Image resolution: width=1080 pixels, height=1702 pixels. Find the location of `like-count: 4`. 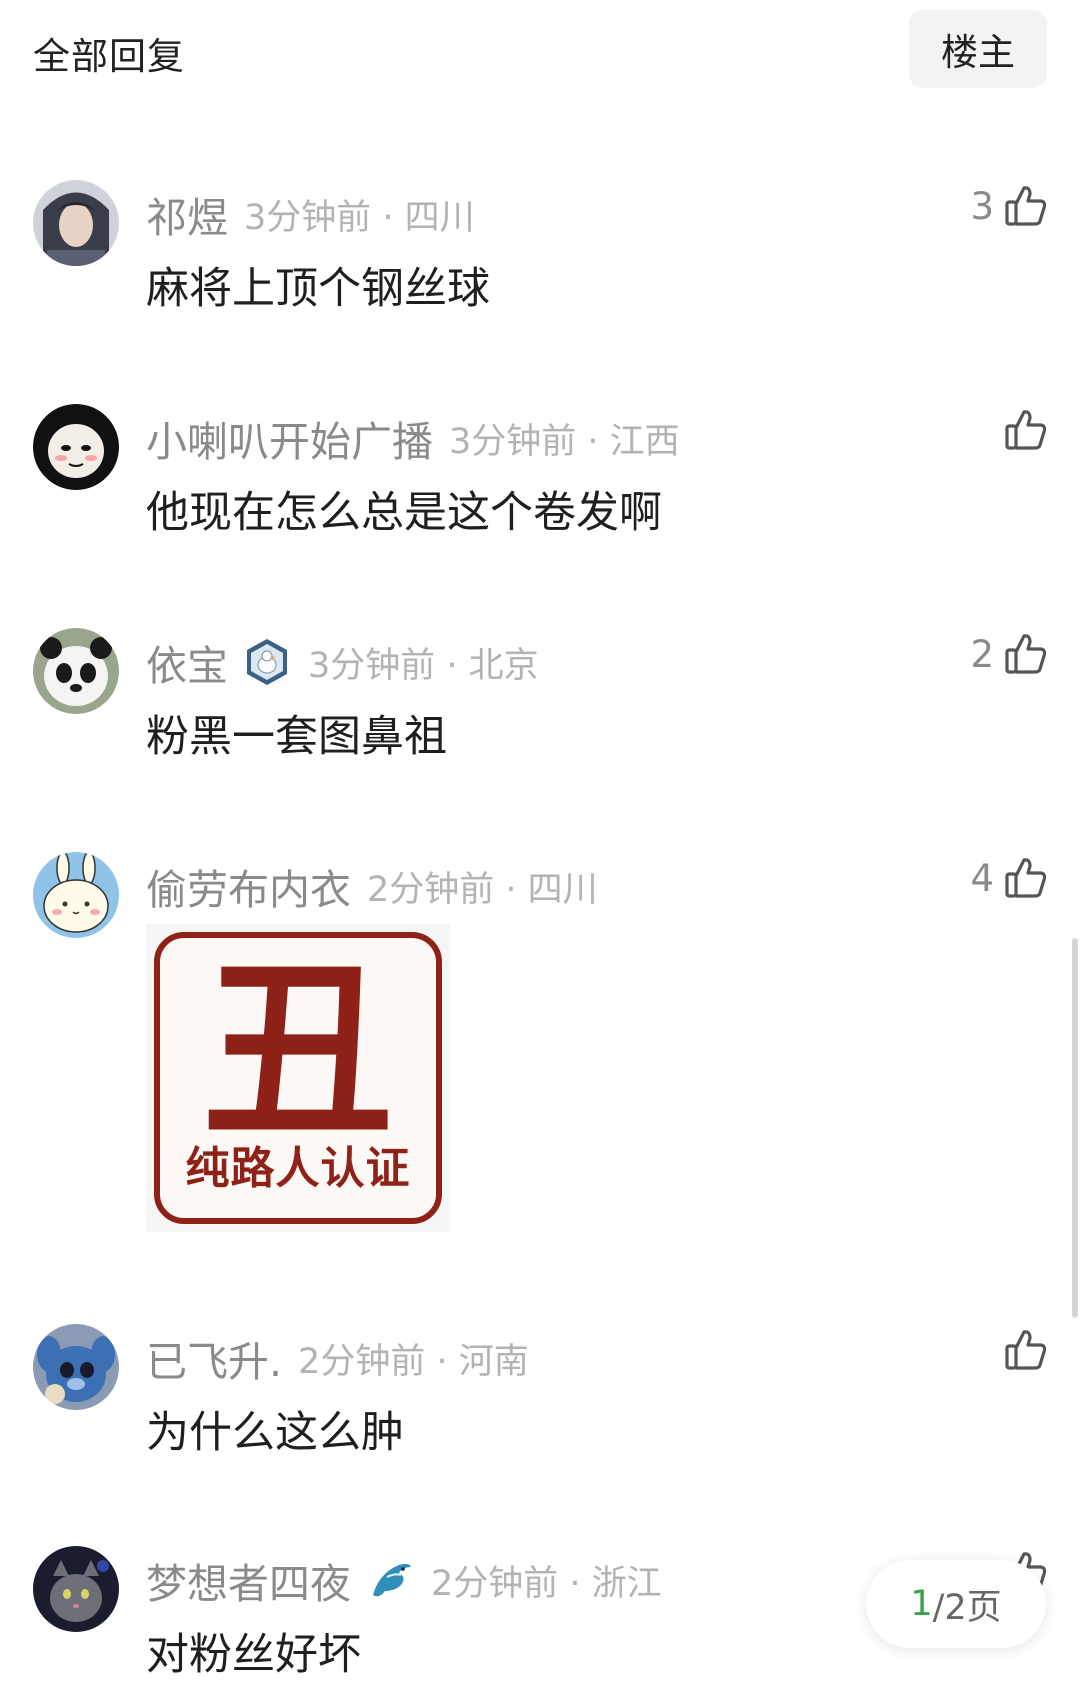

like-count: 4 is located at coordinates (982, 878).